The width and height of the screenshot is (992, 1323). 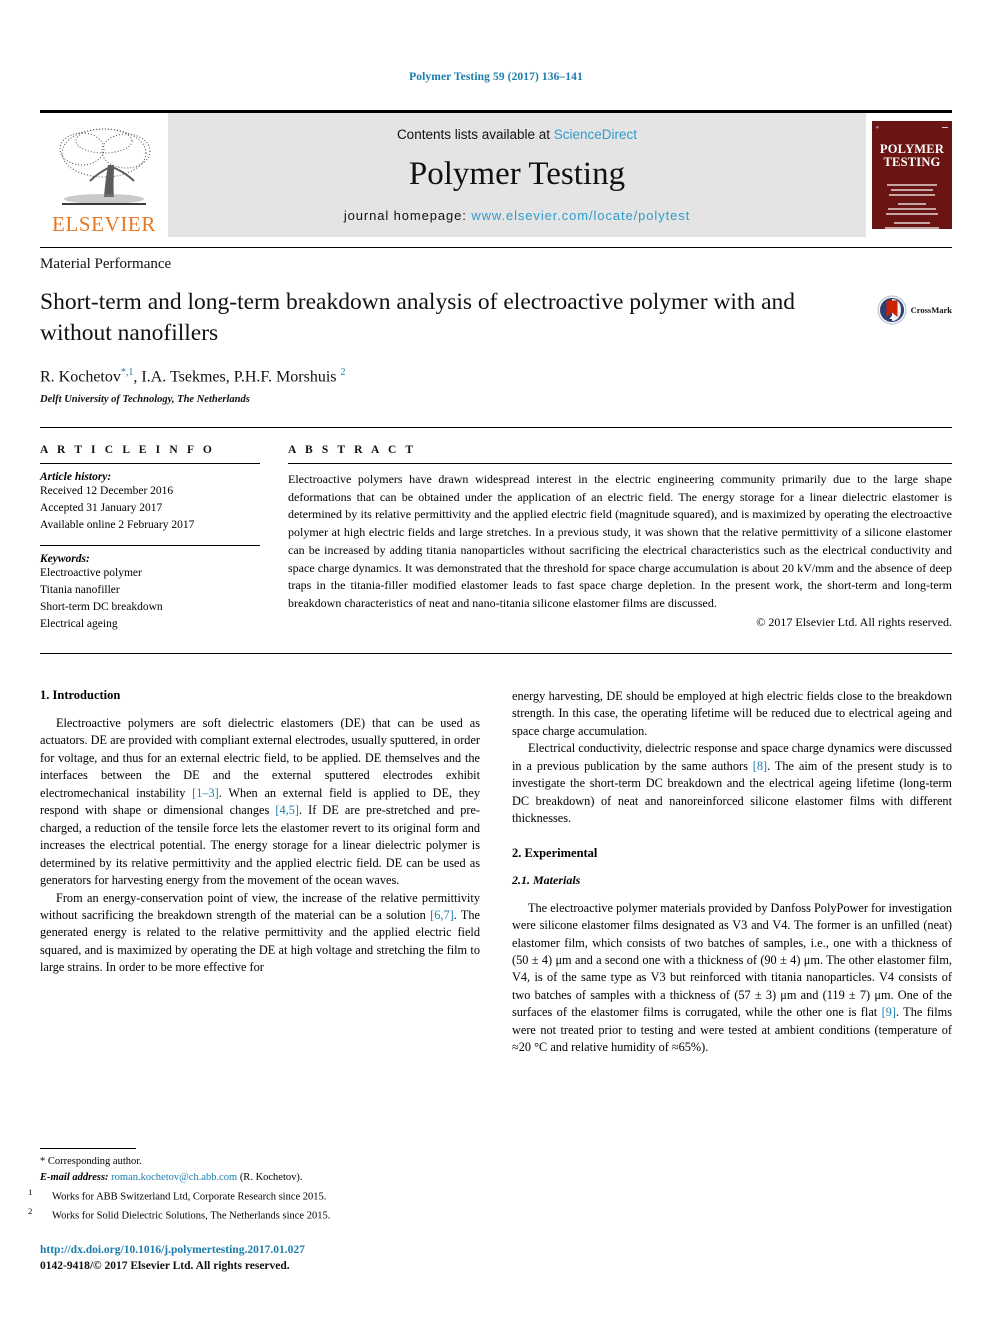 I want to click on abstract-rule, so click(x=620, y=463).